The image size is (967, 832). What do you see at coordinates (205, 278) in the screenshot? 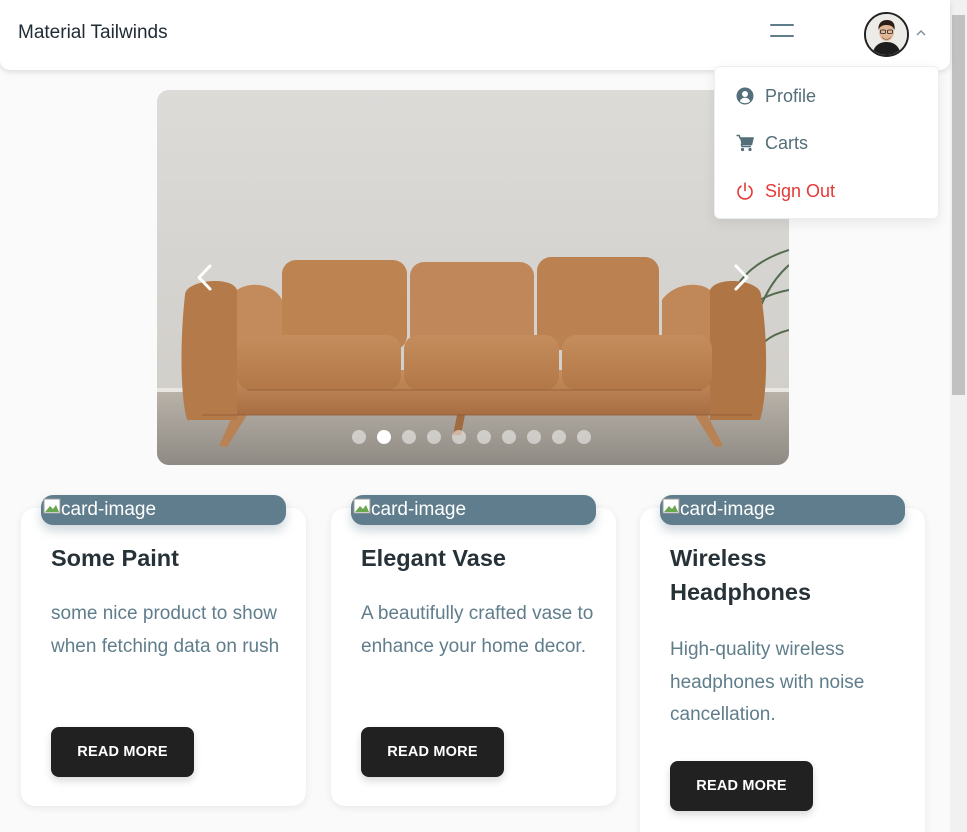
I see `chevron-left-icon` at bounding box center [205, 278].